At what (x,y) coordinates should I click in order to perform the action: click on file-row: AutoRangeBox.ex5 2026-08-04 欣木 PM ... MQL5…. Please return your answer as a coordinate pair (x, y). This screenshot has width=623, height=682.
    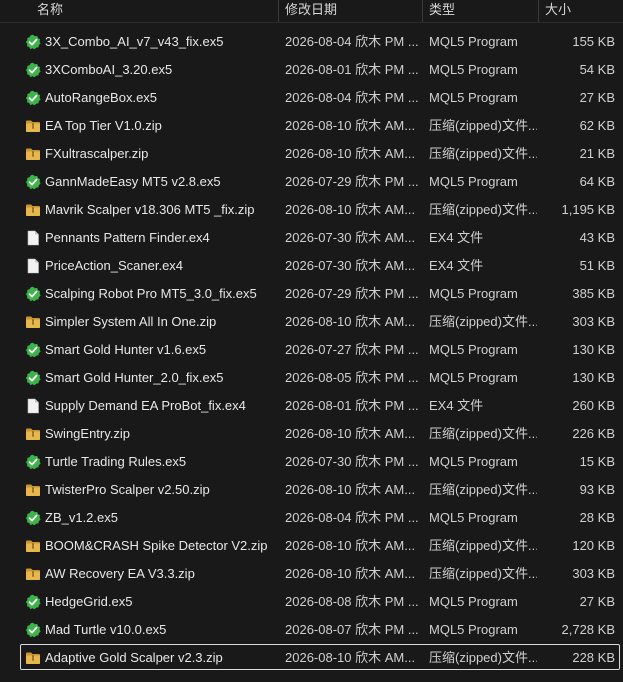
    Looking at the image, I should click on (311, 98).